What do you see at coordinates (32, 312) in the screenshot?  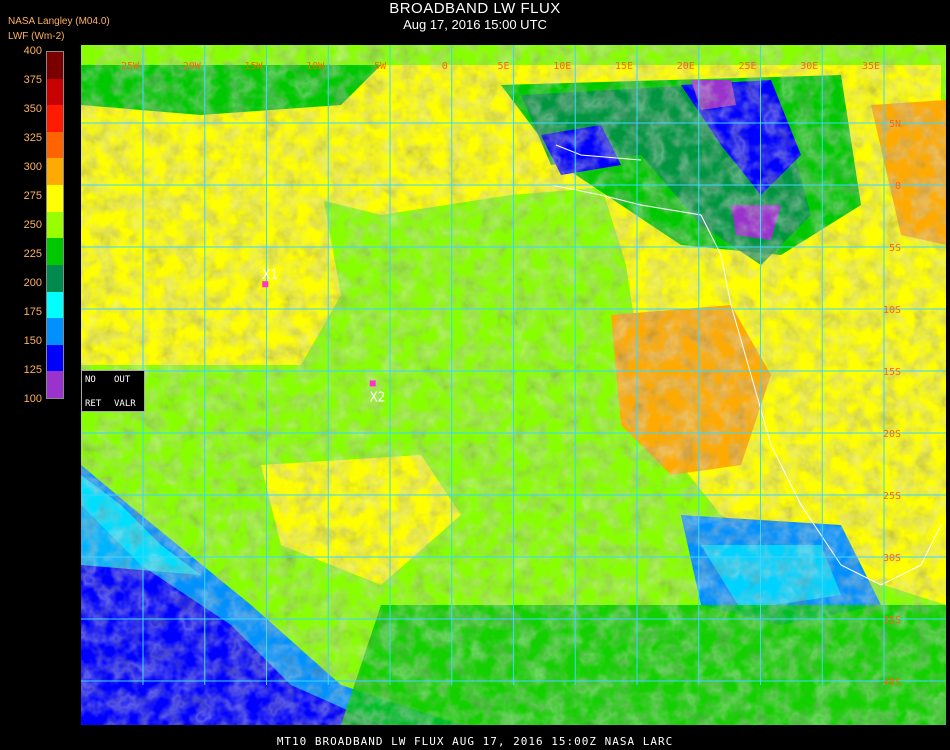 I see `legend-tick-label: 175` at bounding box center [32, 312].